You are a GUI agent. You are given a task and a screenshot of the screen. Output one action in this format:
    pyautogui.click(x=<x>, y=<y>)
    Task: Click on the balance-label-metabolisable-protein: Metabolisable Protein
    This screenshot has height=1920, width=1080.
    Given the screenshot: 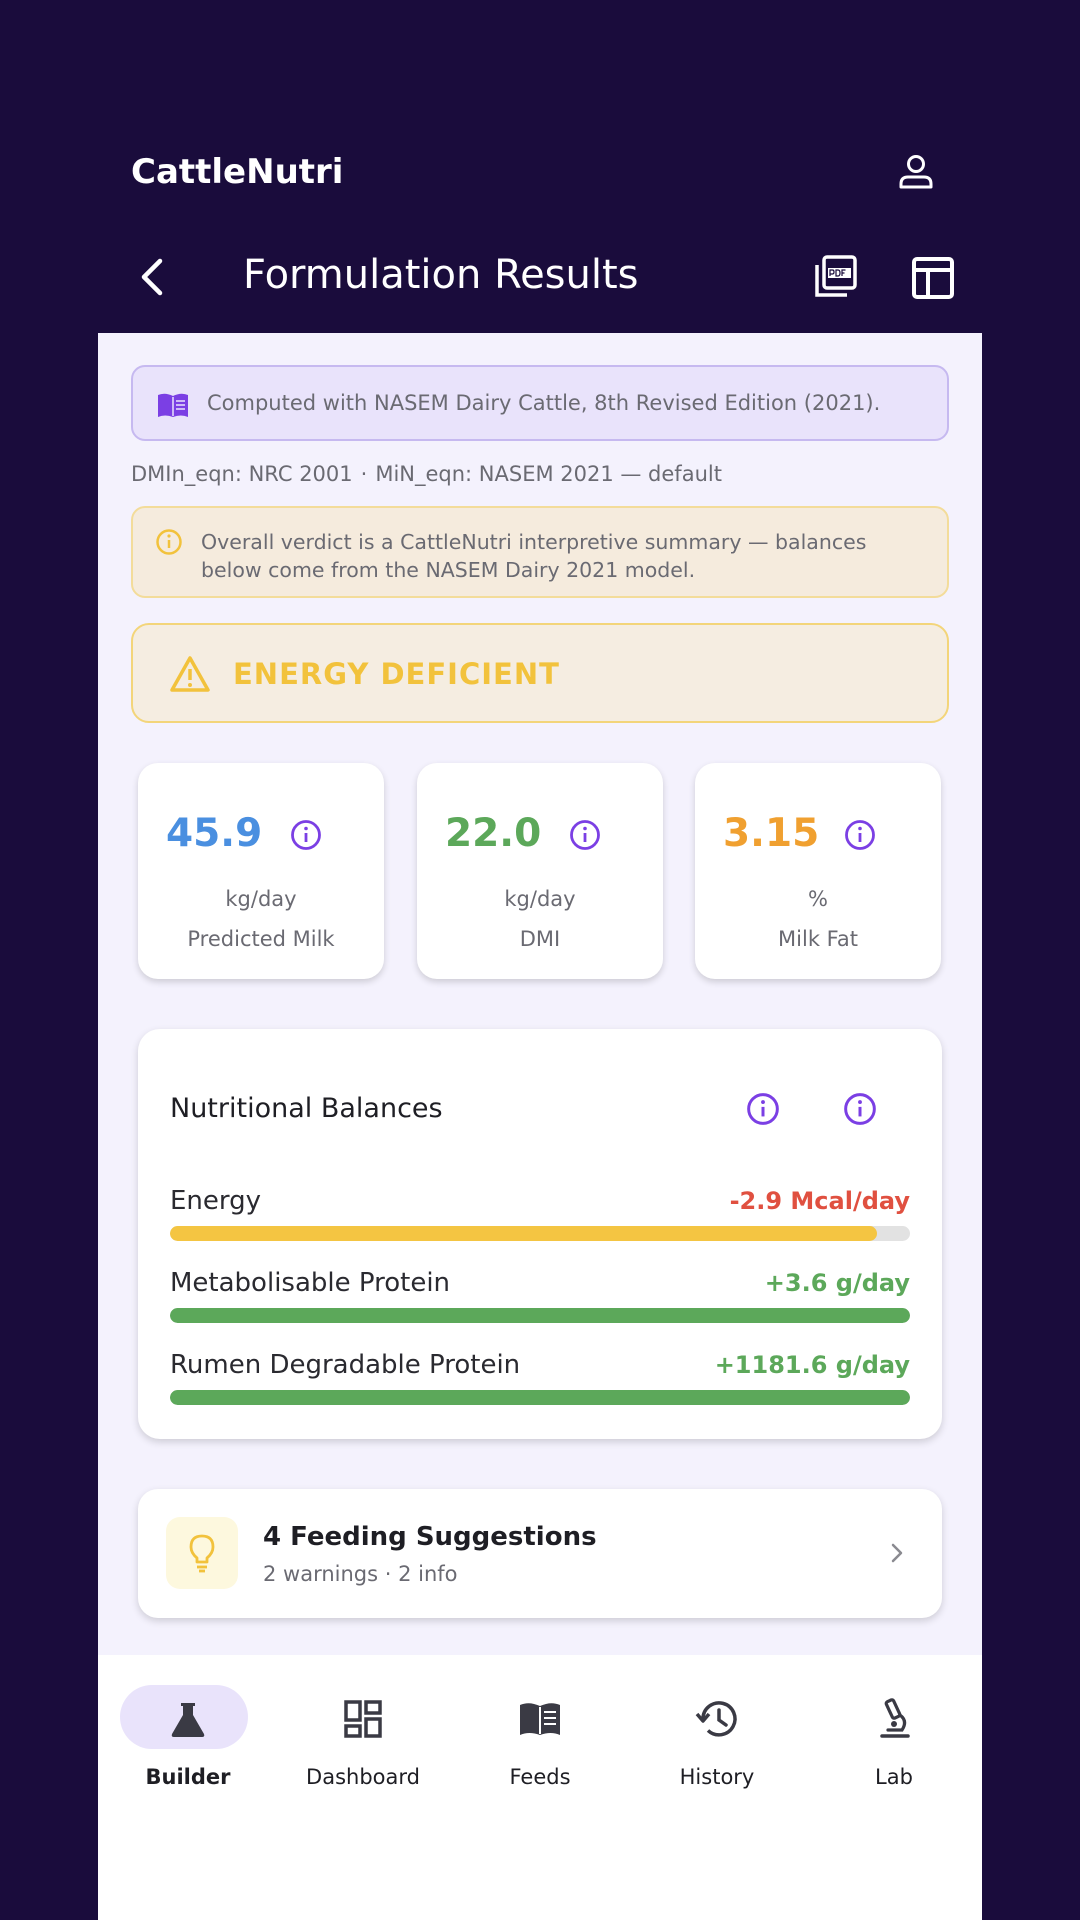 What is the action you would take?
    pyautogui.click(x=310, y=1283)
    